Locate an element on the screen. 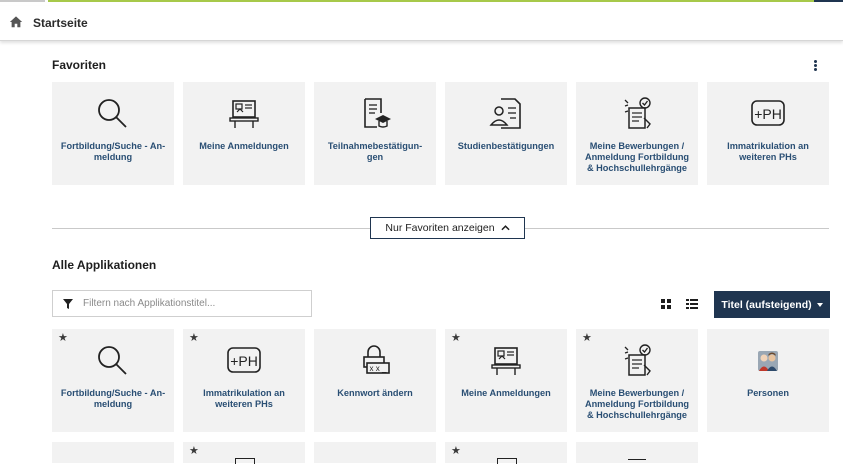 This screenshot has height=464, width=843. app-tile-immatrikulation: ★ +PH Immatrikulation an weiteren PHs is located at coordinates (244, 380).